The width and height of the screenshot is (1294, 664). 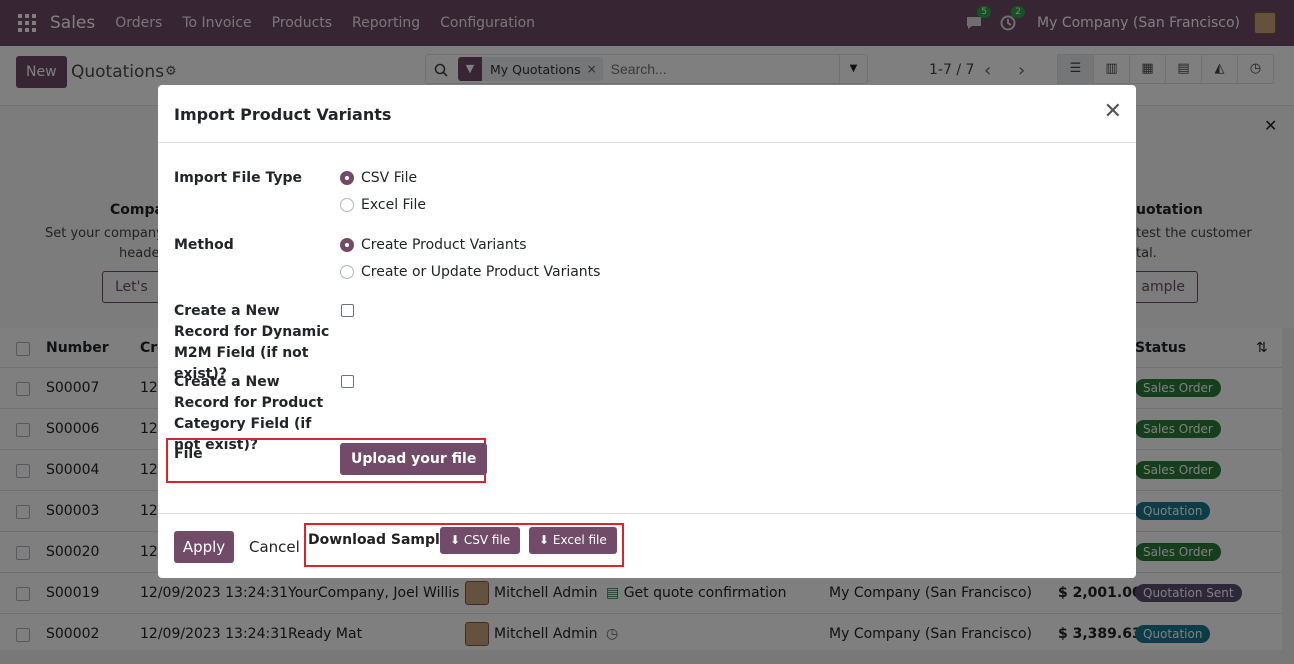 What do you see at coordinates (274, 547) in the screenshot?
I see `cancel-button: Cancel` at bounding box center [274, 547].